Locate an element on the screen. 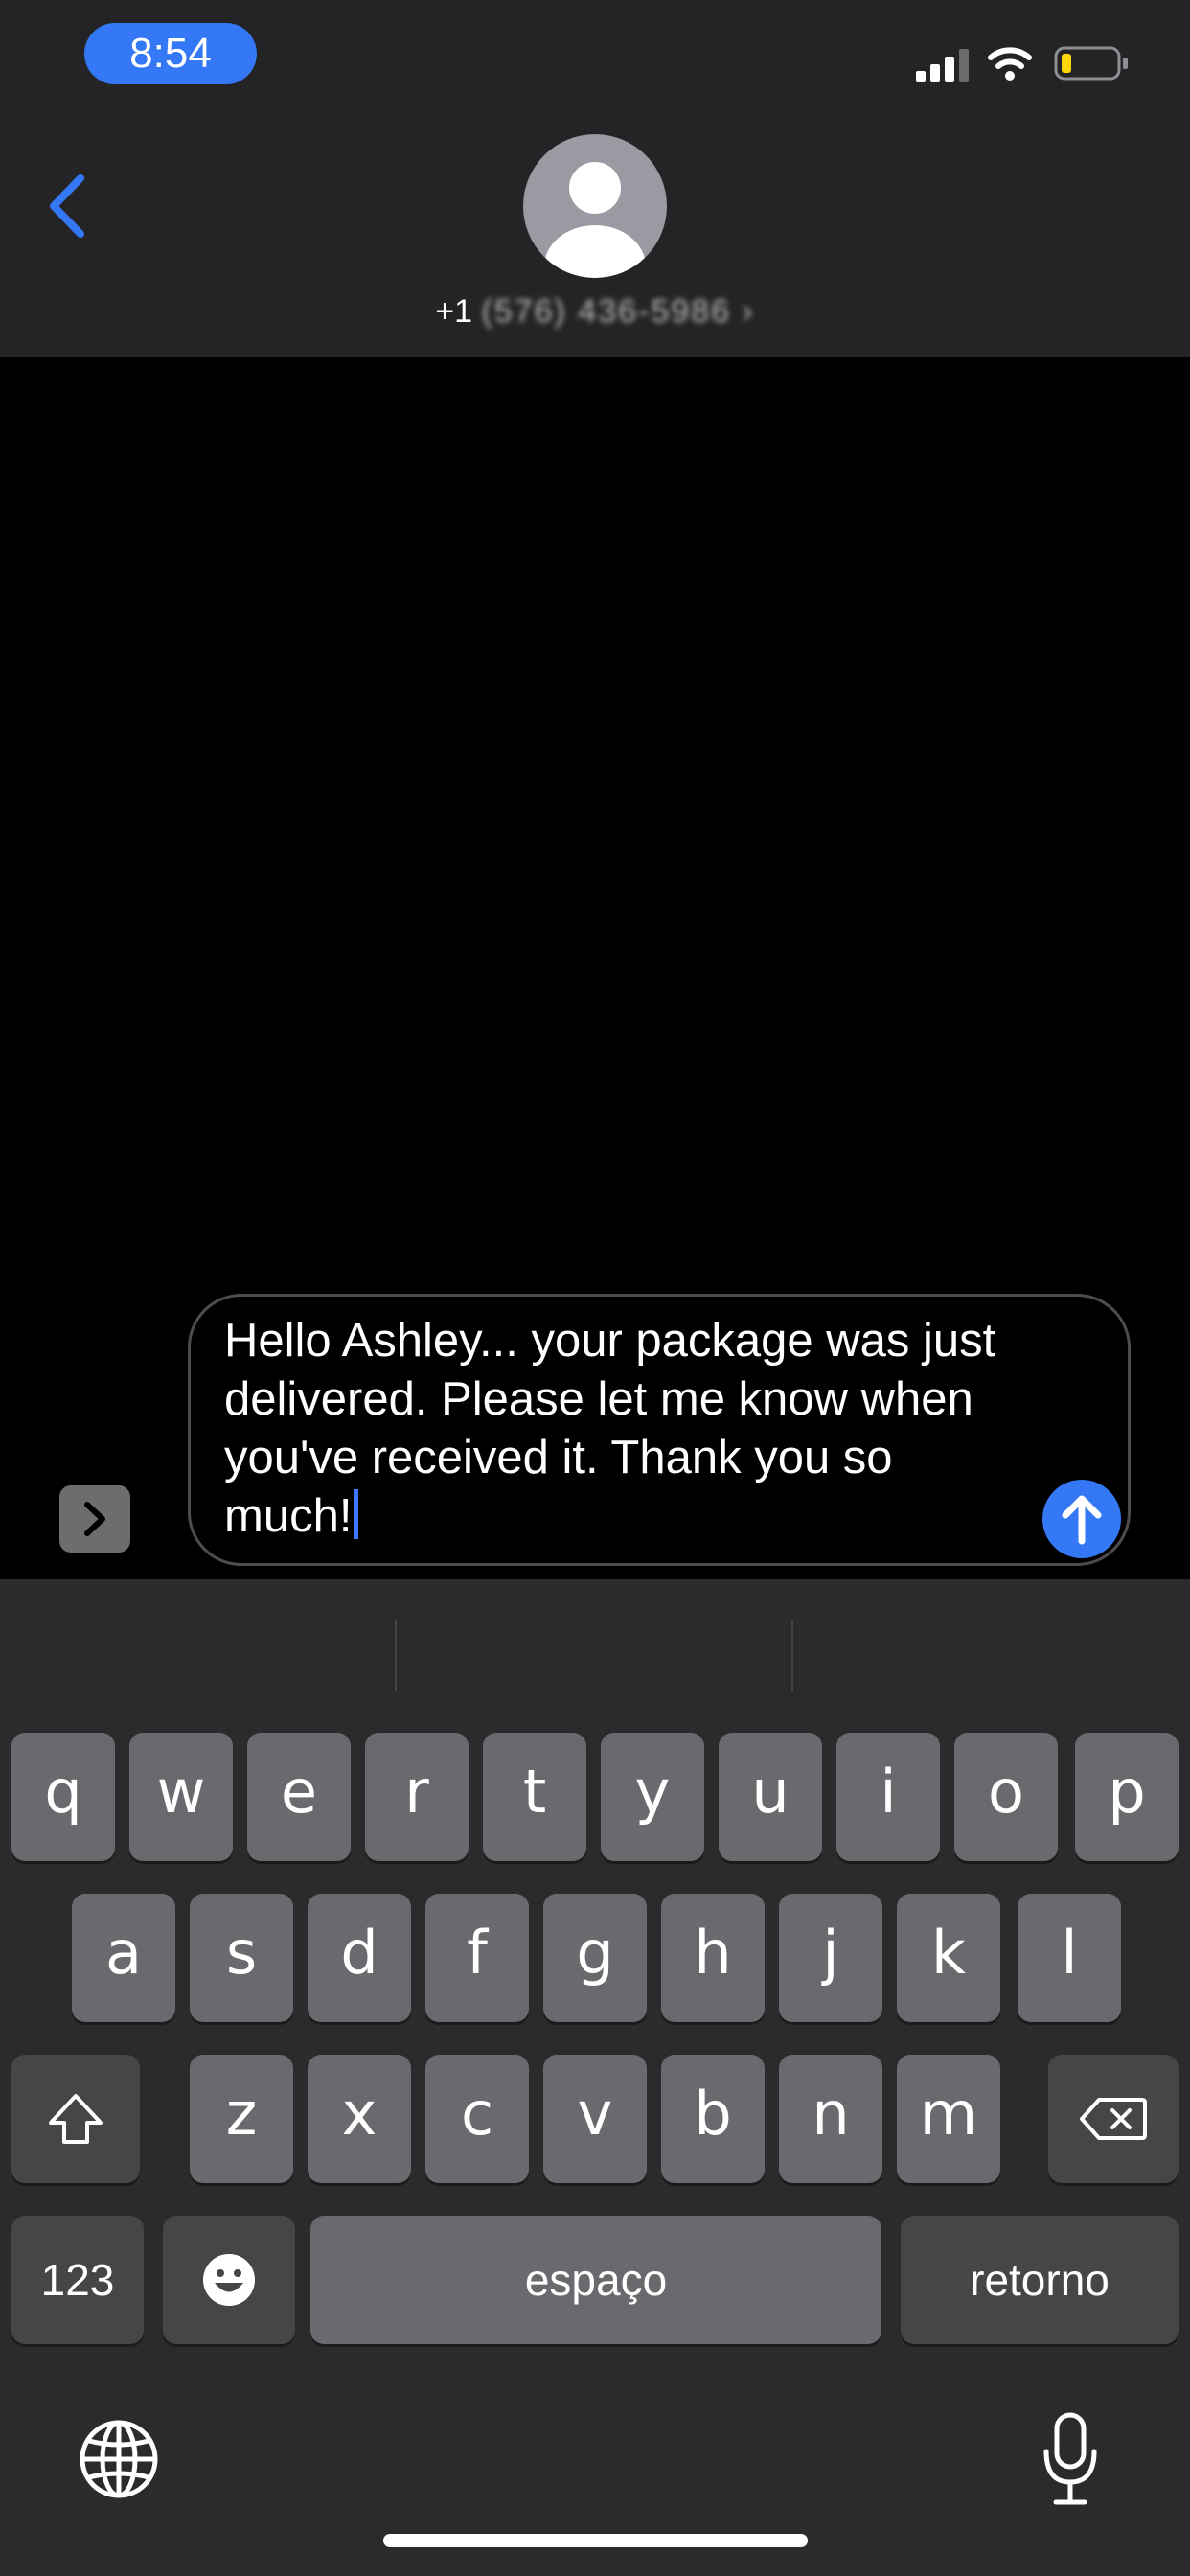 The width and height of the screenshot is (1190, 2576). key-k: k is located at coordinates (949, 1958).